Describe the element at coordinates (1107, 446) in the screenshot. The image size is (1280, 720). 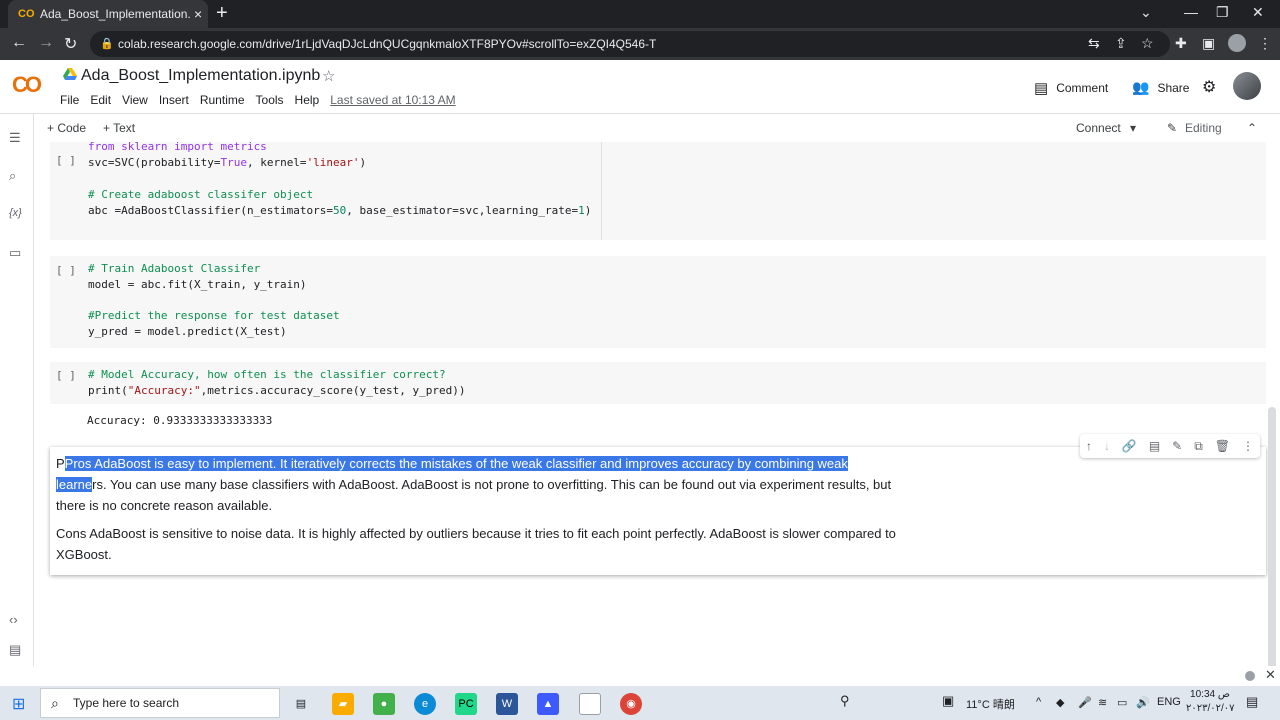
I see `move-down-icon: ↓` at that location.